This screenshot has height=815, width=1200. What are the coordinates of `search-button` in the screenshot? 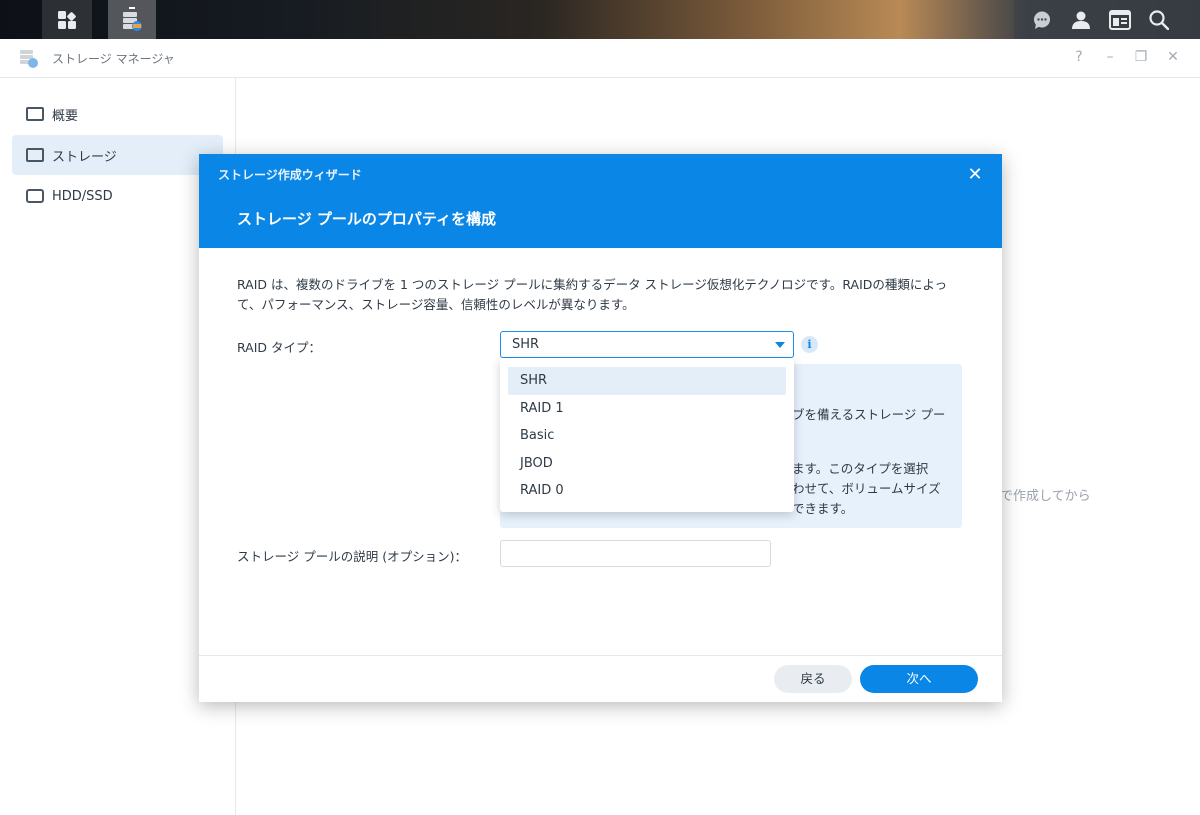 It's located at (1159, 19).